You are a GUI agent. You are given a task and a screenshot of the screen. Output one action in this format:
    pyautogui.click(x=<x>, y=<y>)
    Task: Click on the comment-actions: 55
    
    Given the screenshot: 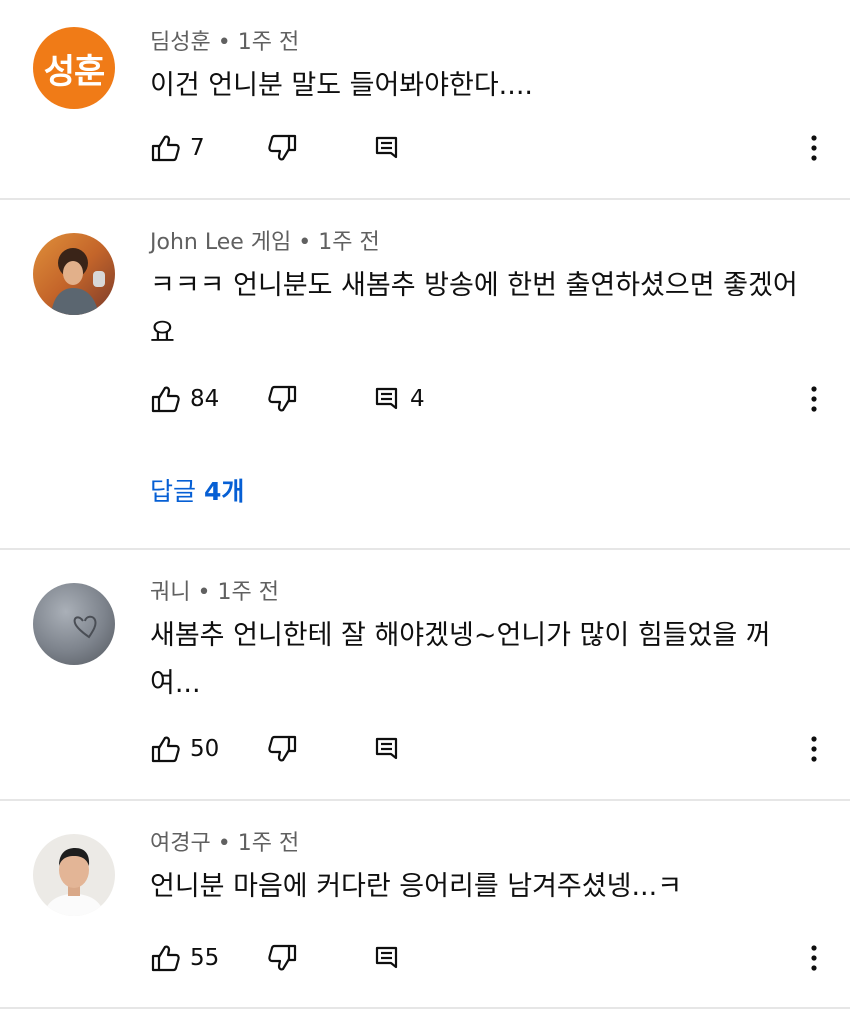 What is the action you would take?
    pyautogui.click(x=490, y=958)
    